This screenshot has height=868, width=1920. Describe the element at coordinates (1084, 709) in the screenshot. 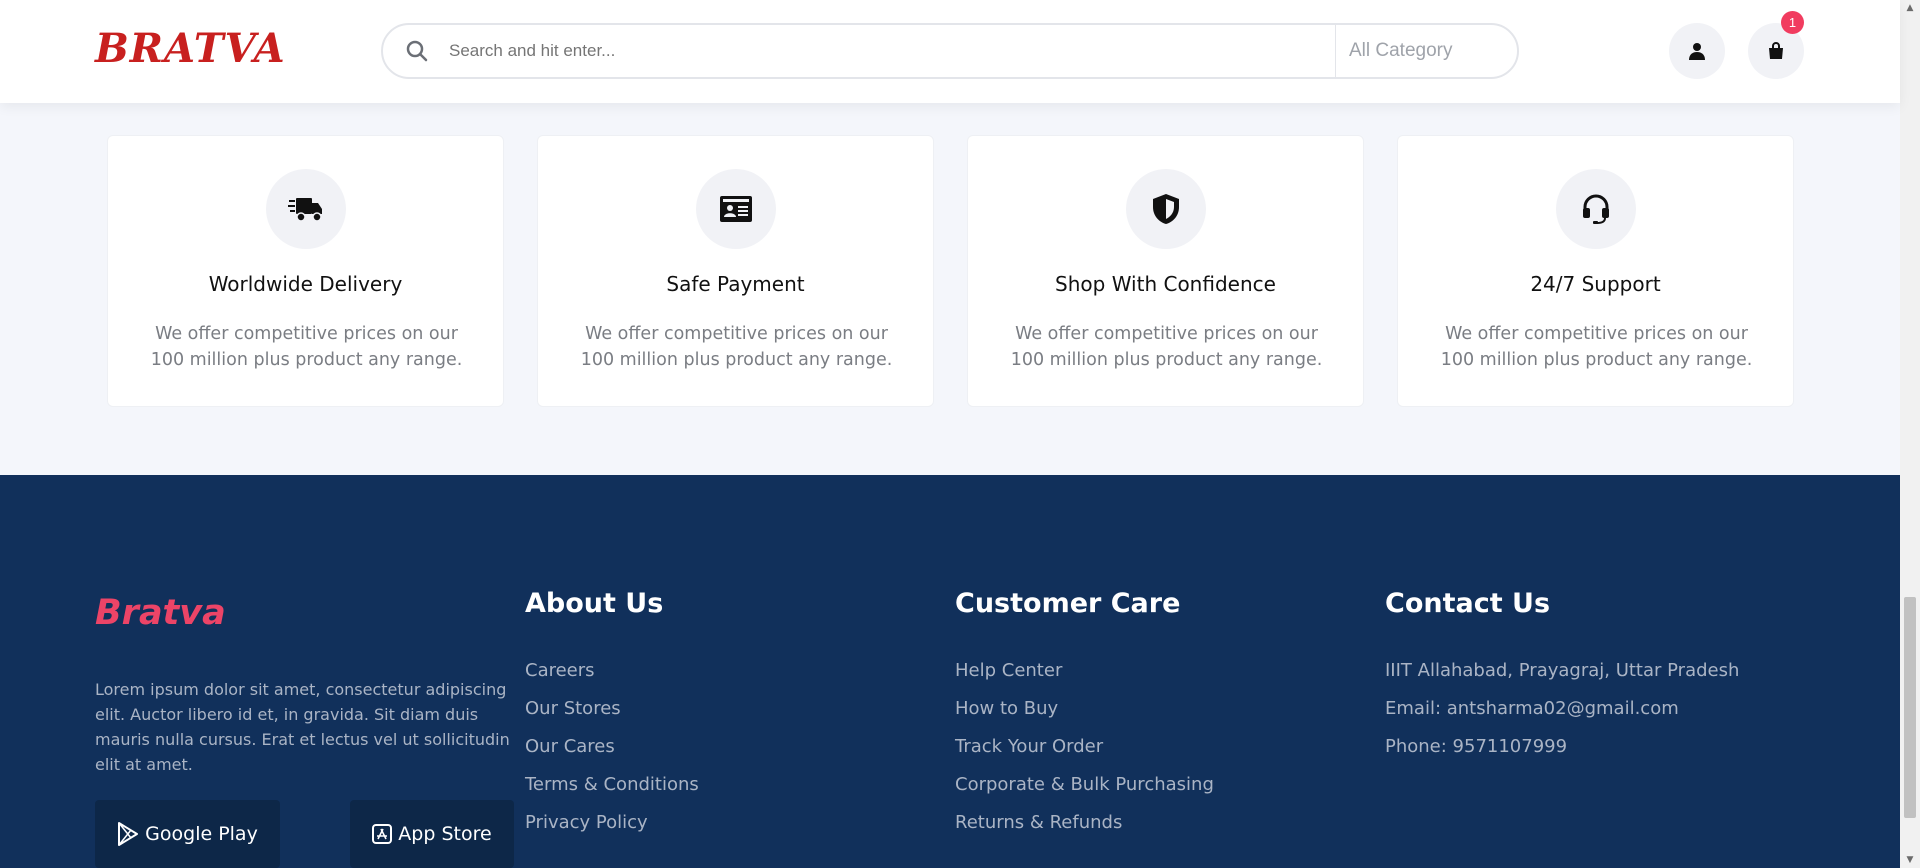

I see `footer-link-how-to-buy: How to Buy` at that location.